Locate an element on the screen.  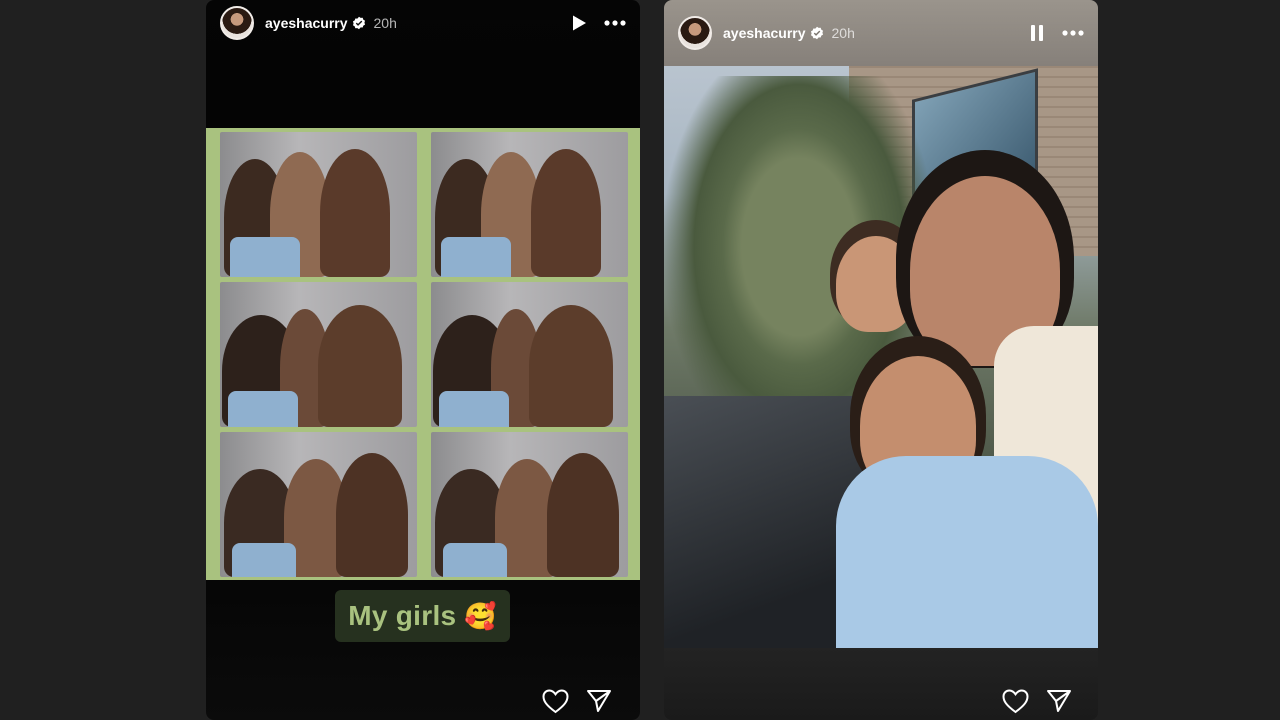
pause-button is located at coordinates (1037, 33).